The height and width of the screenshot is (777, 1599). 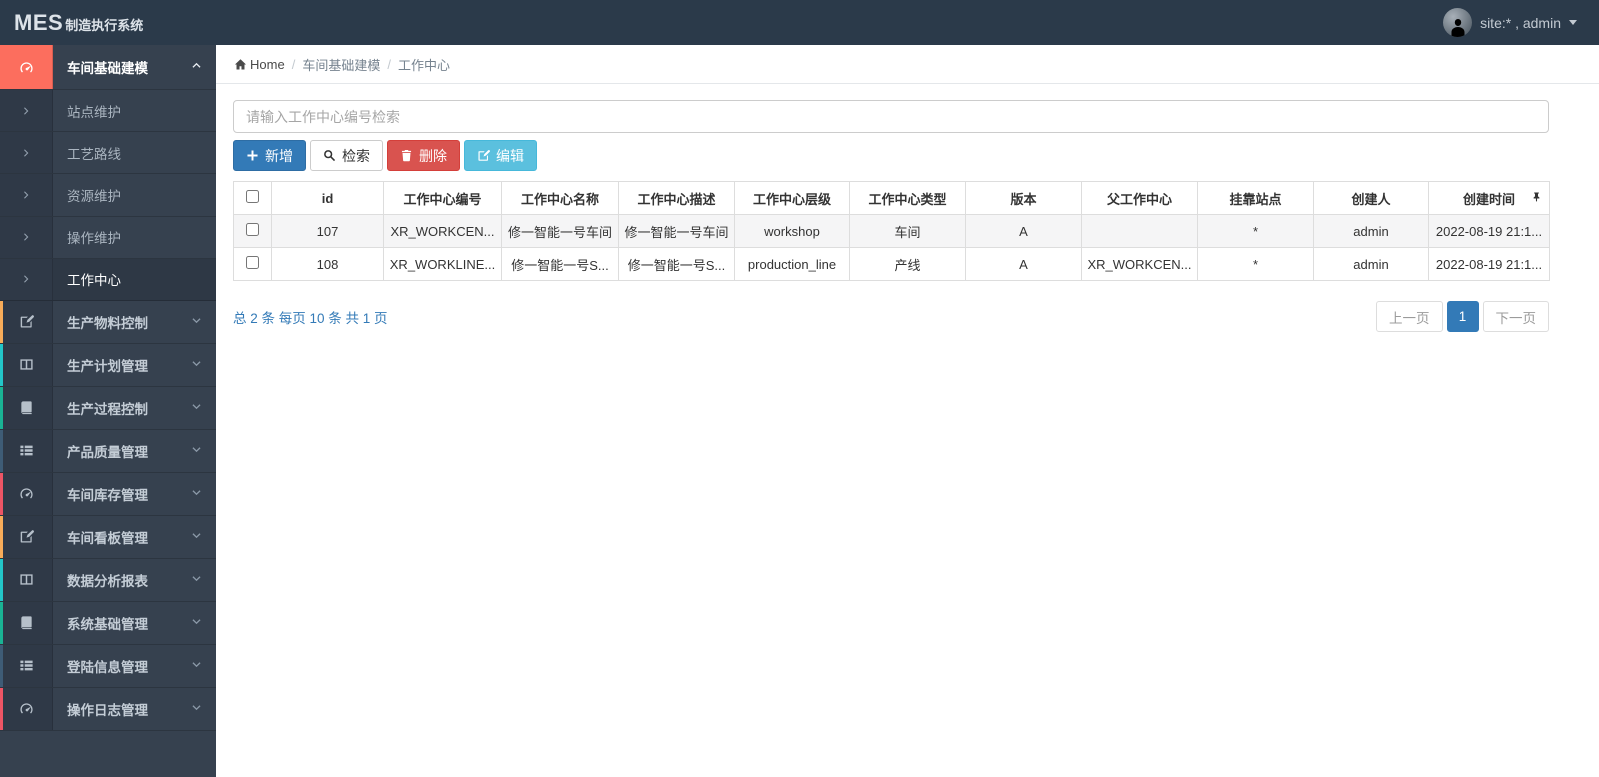 What do you see at coordinates (94, 239) in the screenshot?
I see `sidebar-item-label: 操作维护` at bounding box center [94, 239].